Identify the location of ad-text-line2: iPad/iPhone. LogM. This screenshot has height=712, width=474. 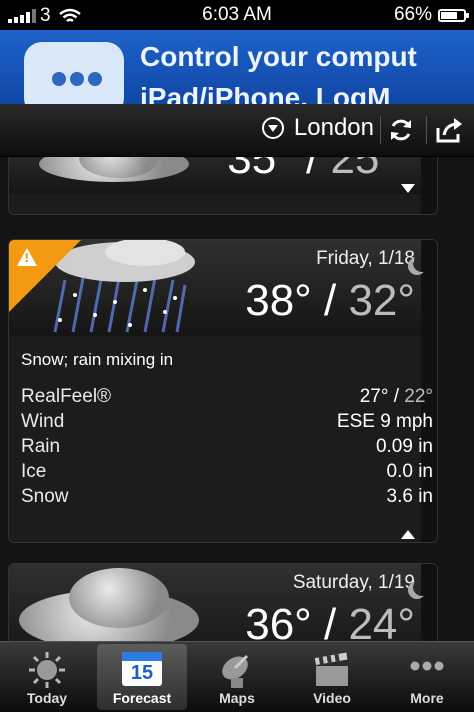
(265, 93).